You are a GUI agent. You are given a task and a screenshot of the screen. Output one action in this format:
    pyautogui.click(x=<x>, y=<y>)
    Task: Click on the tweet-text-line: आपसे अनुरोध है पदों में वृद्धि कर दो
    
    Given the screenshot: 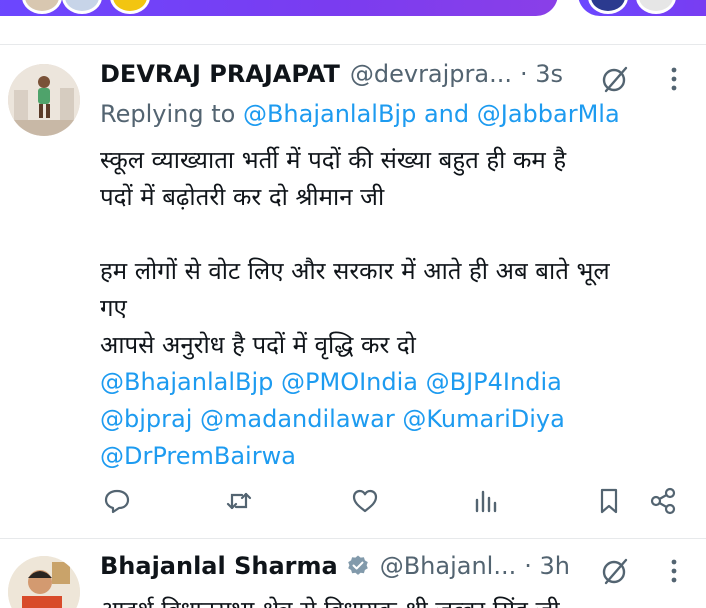 What is the action you would take?
    pyautogui.click(x=258, y=345)
    